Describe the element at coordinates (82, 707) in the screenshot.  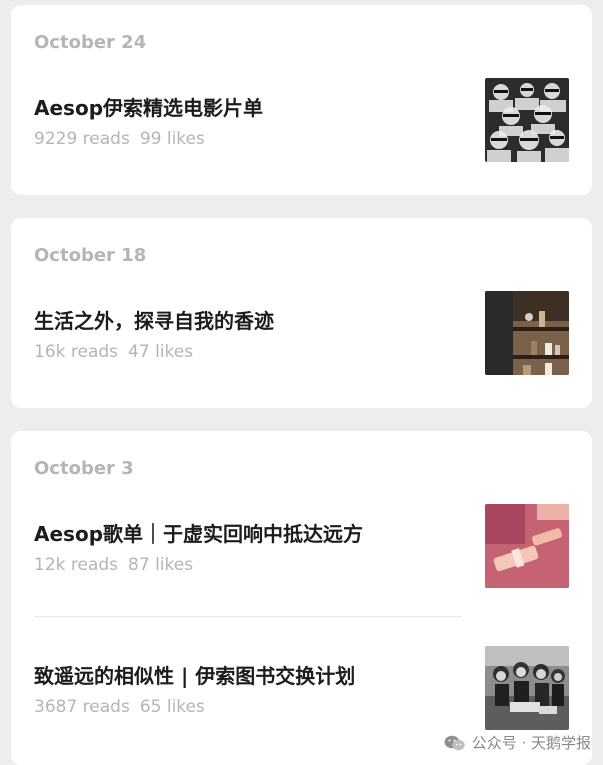
I see `read-count: 3687 reads` at that location.